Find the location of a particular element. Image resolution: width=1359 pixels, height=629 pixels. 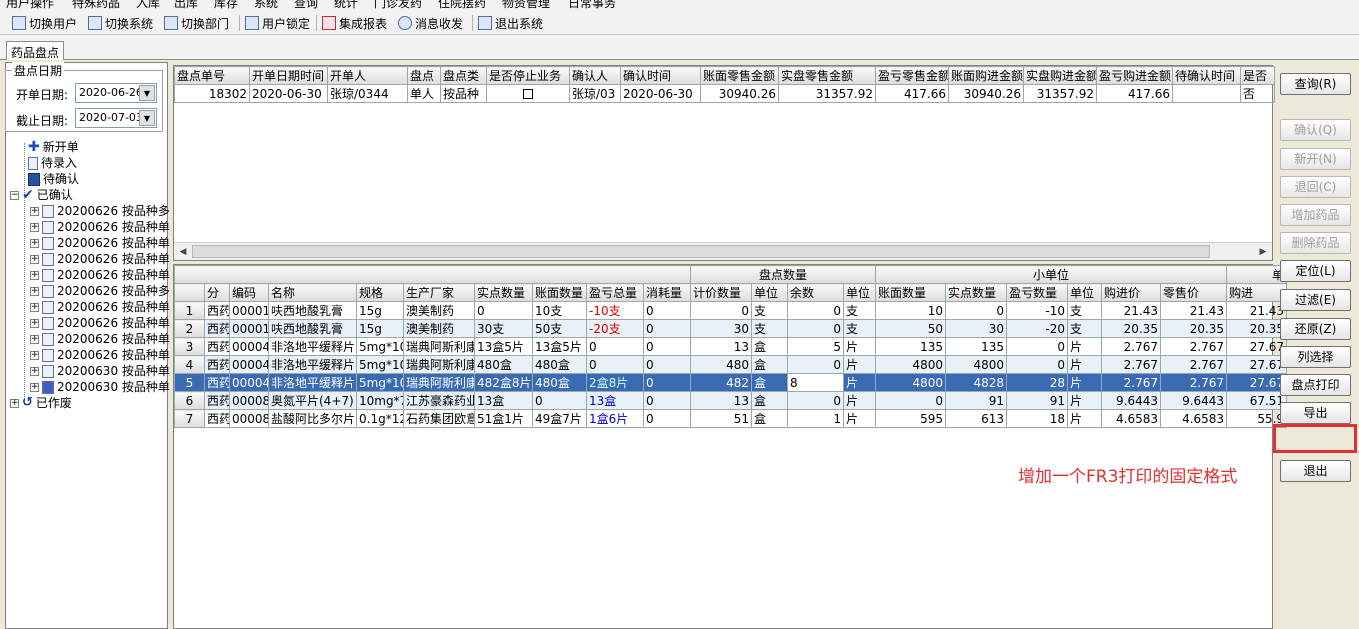

col-header: 账面零售金额 is located at coordinates (739, 75).